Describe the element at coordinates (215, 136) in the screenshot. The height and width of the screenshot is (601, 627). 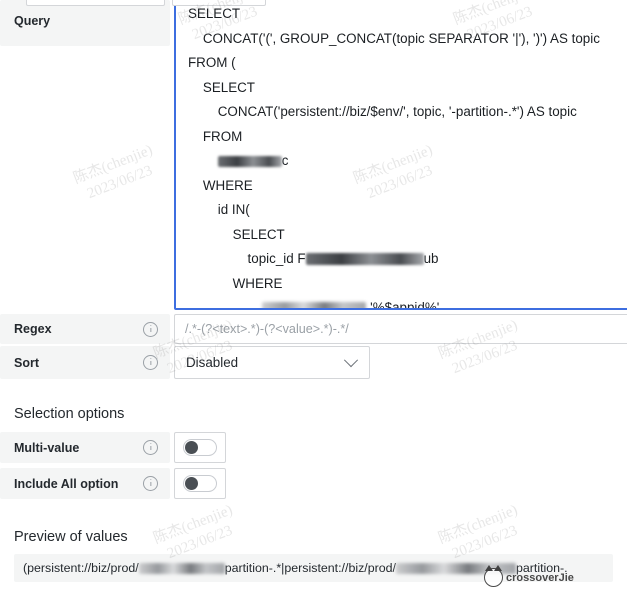
I see `sql-line: FROM` at that location.